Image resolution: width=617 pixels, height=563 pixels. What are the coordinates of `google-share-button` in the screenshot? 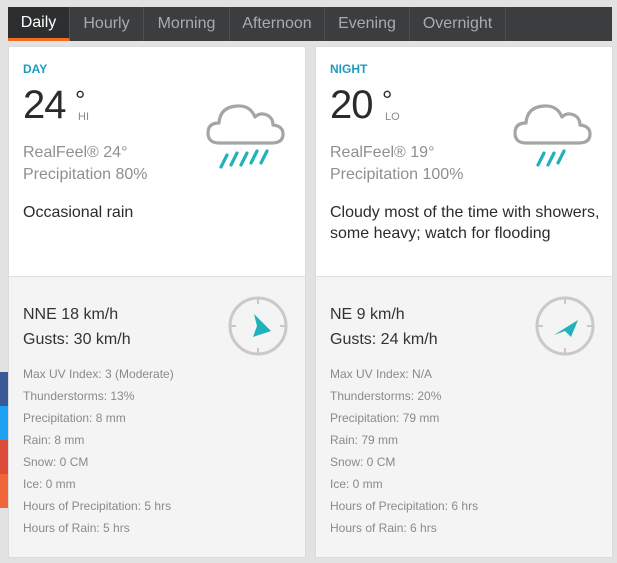 It's located at (4, 457).